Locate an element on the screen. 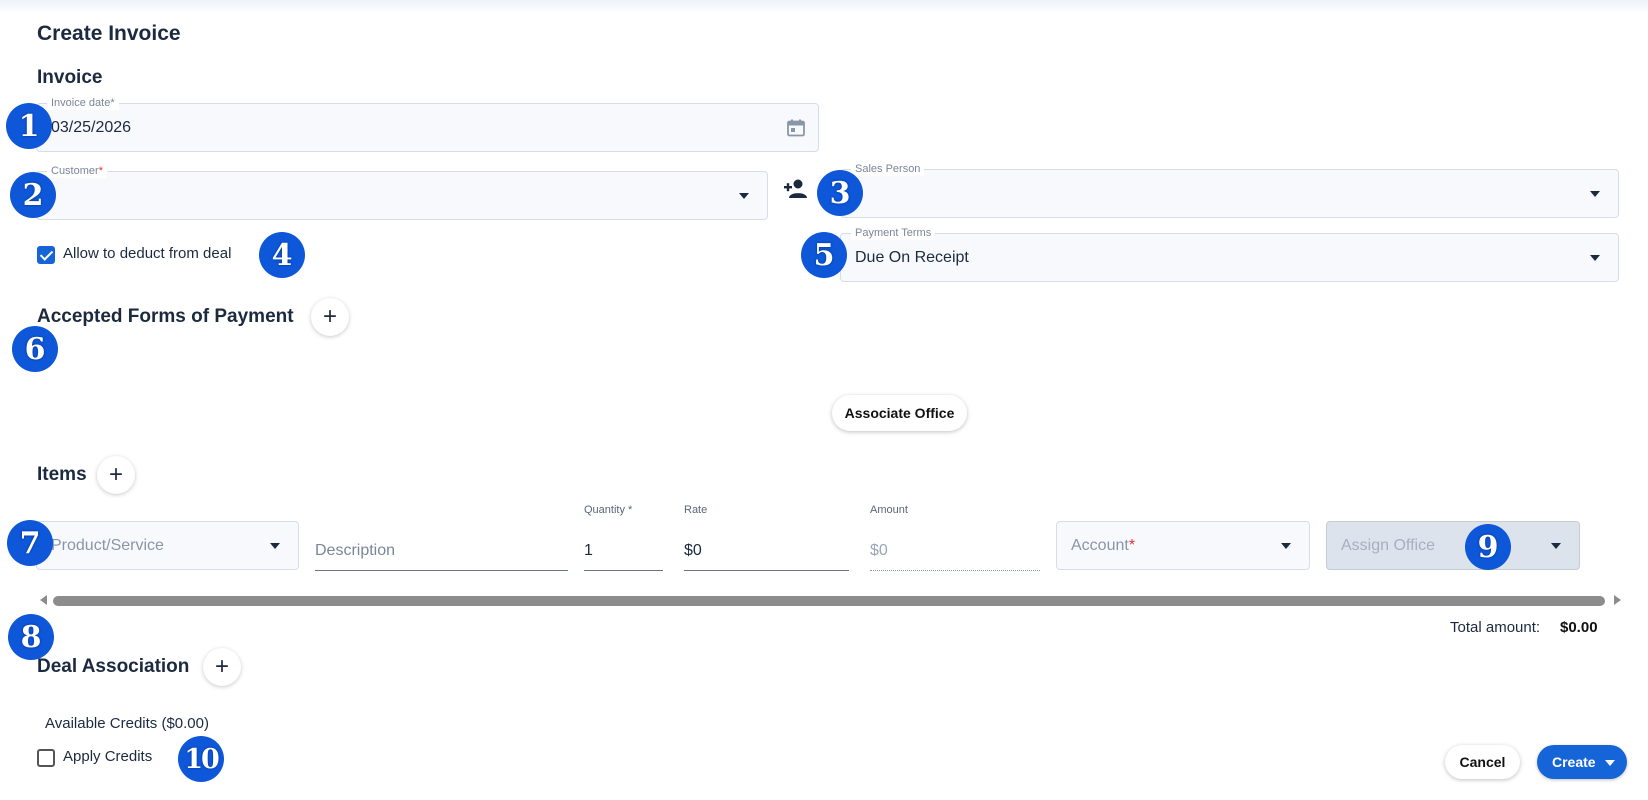  accepted-forms-title: Accepted Forms of Payment is located at coordinates (165, 316).